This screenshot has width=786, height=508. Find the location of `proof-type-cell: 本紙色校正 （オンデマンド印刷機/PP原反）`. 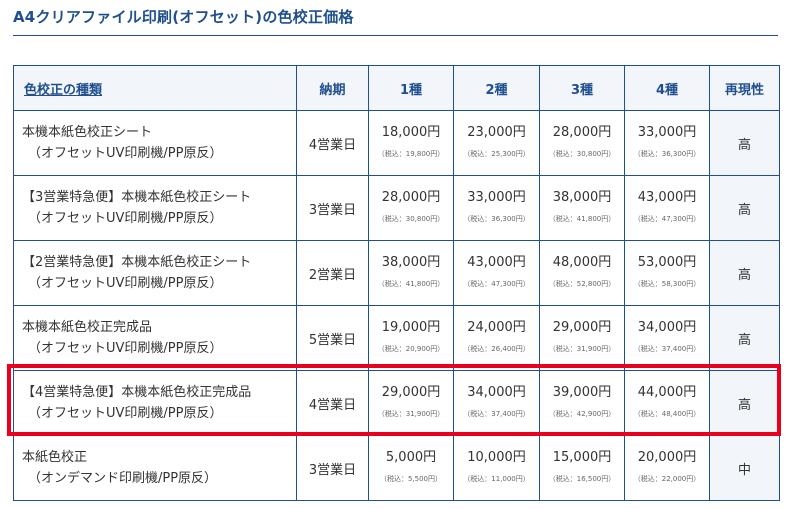

proof-type-cell: 本紙色校正 （オンデマンド印刷機/PP原反） is located at coordinates (155, 468).